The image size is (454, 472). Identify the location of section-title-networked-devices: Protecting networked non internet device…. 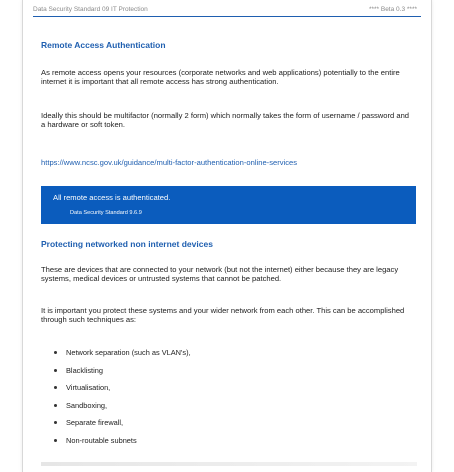
(127, 244).